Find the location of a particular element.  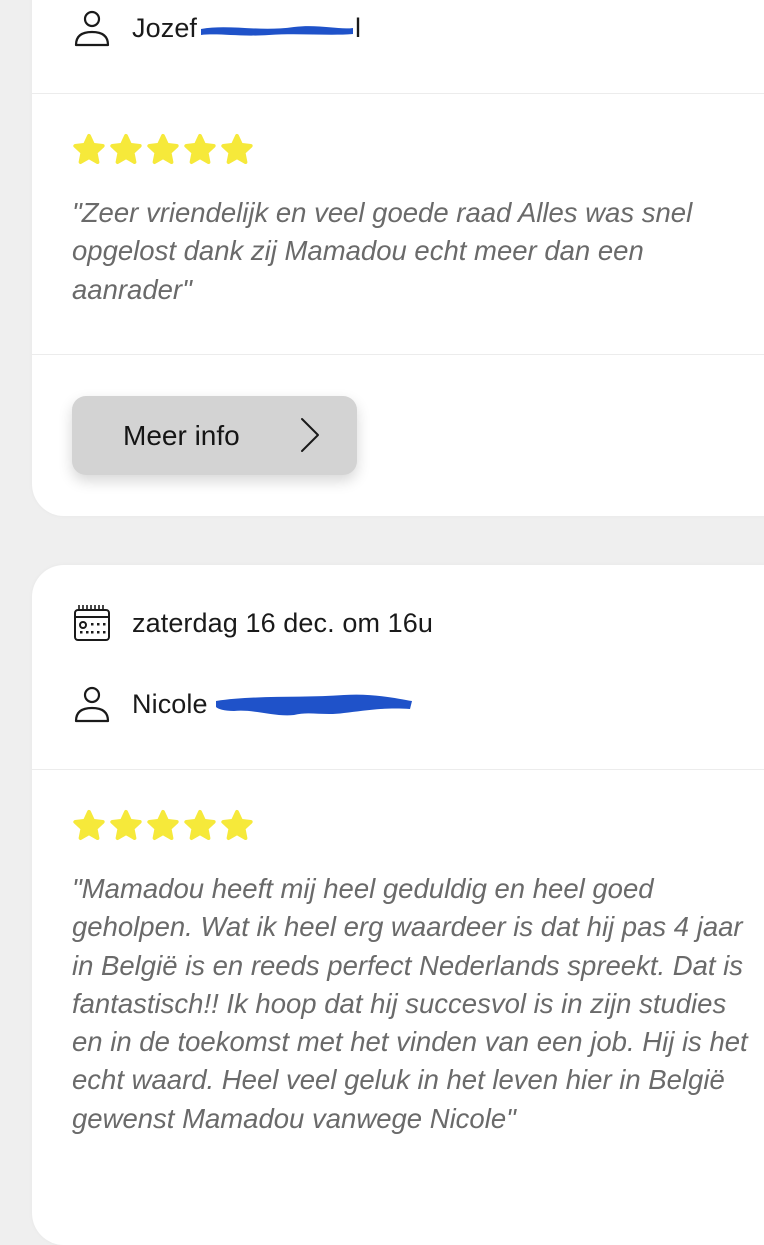

date-row: zaterdag 16 dec. om 16u is located at coordinates (252, 623).